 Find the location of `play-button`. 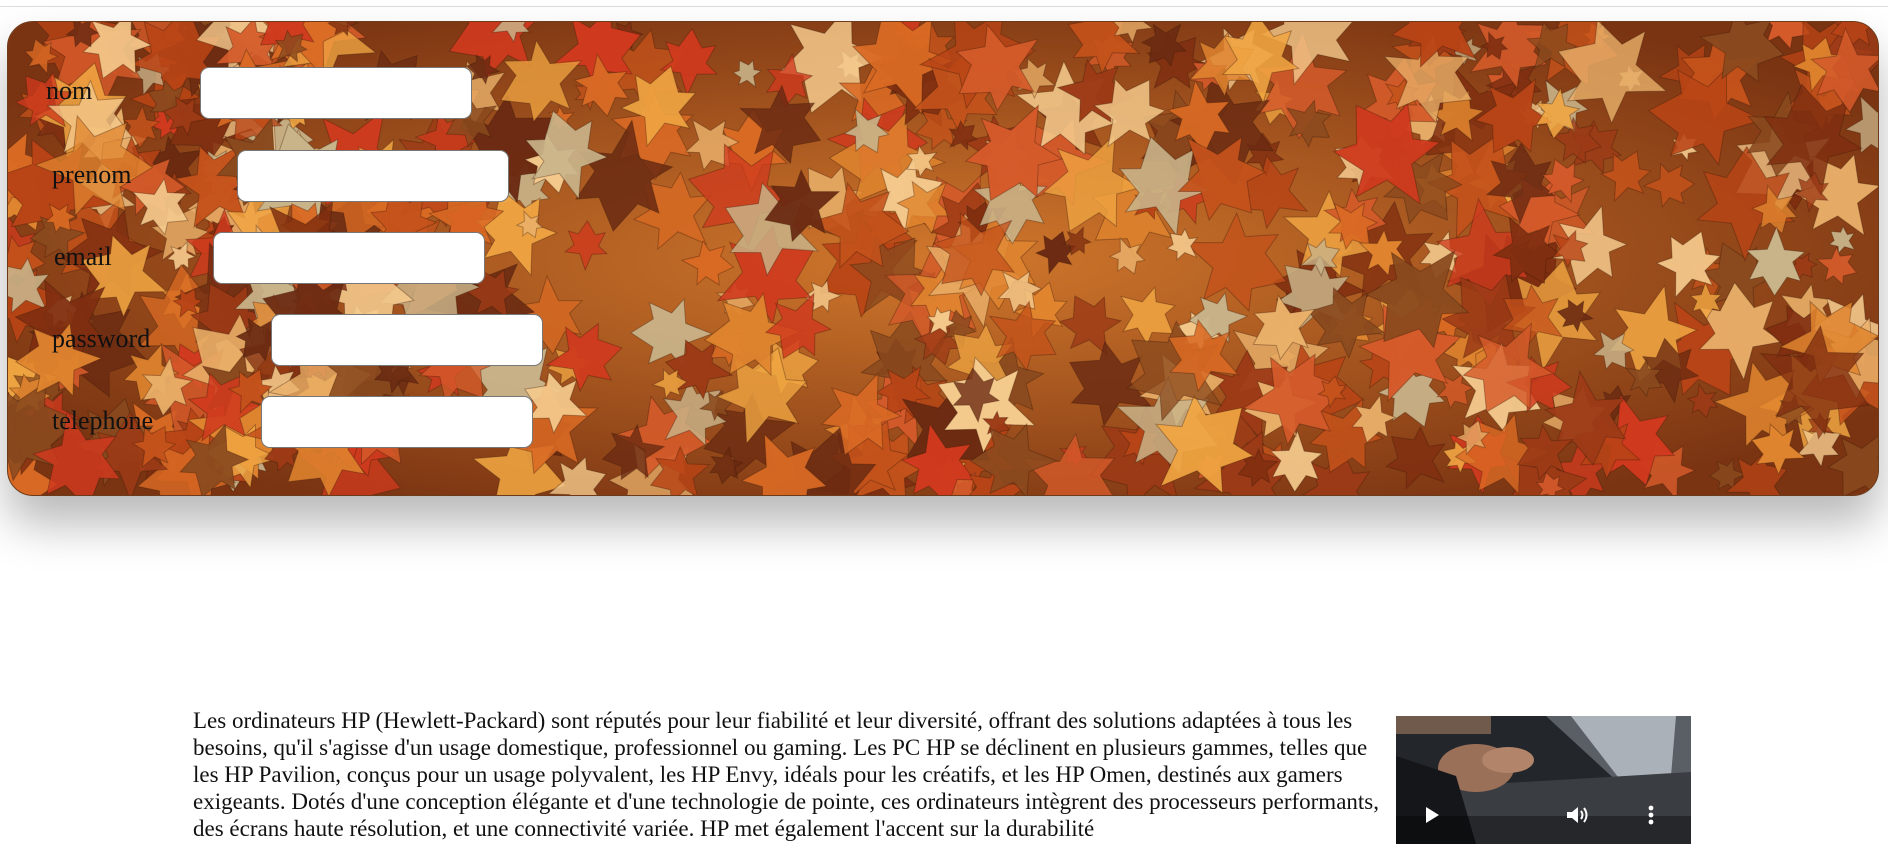

play-button is located at coordinates (1432, 815).